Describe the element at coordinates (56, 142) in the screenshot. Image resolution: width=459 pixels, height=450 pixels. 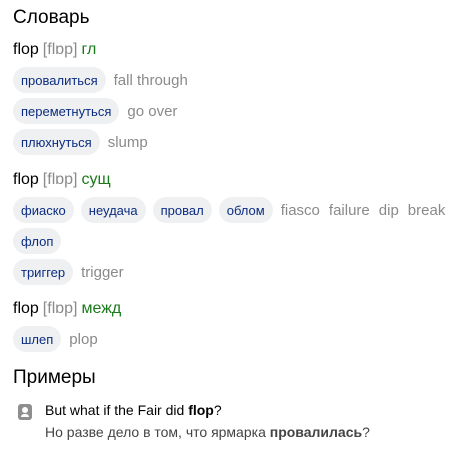
I see `translation-chip: плюхнуться` at that location.